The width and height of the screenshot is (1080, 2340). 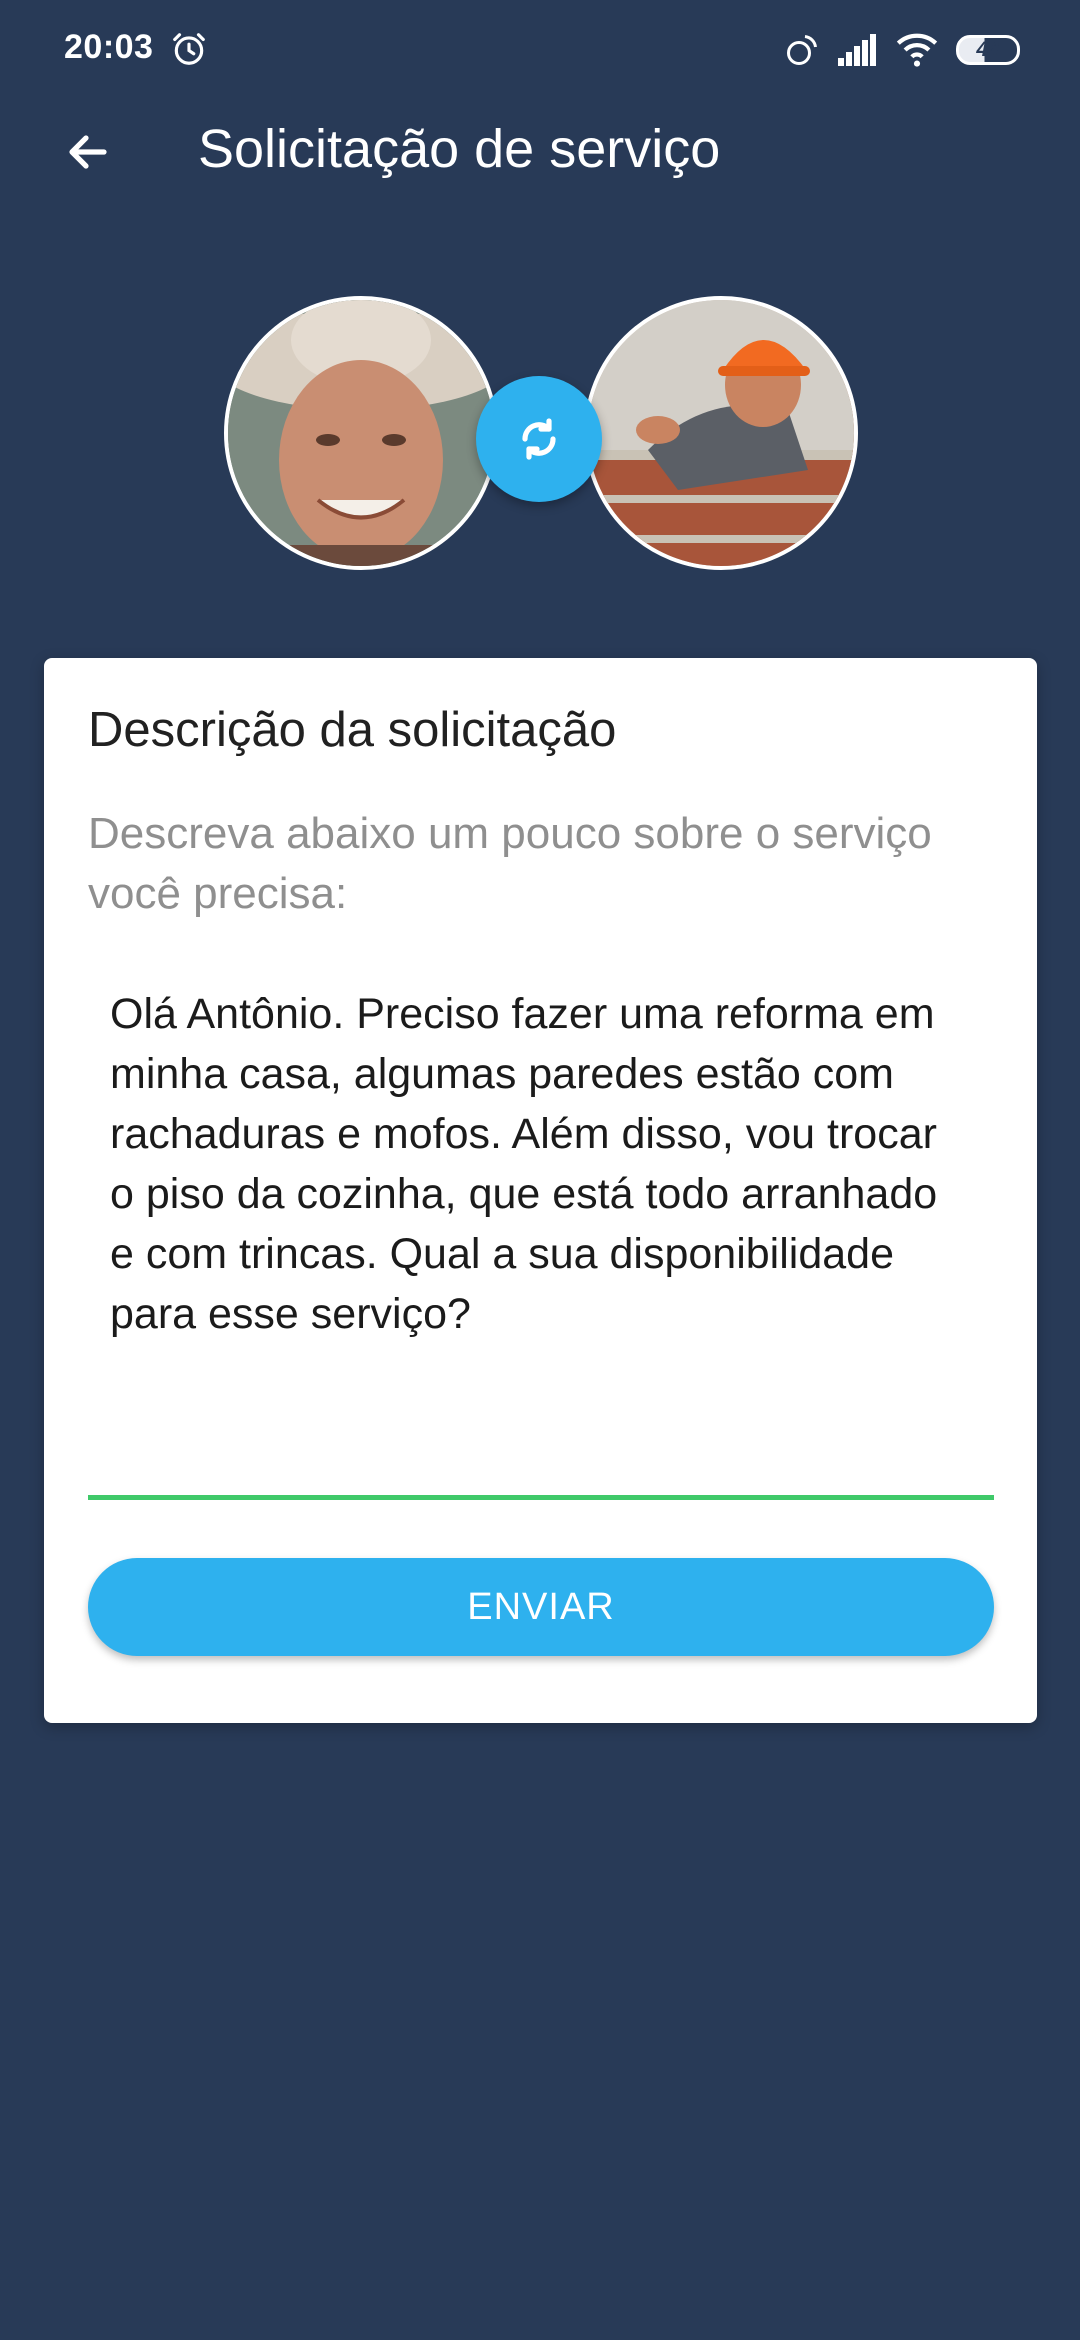 I want to click on battery-level: 44, so click(x=988, y=49).